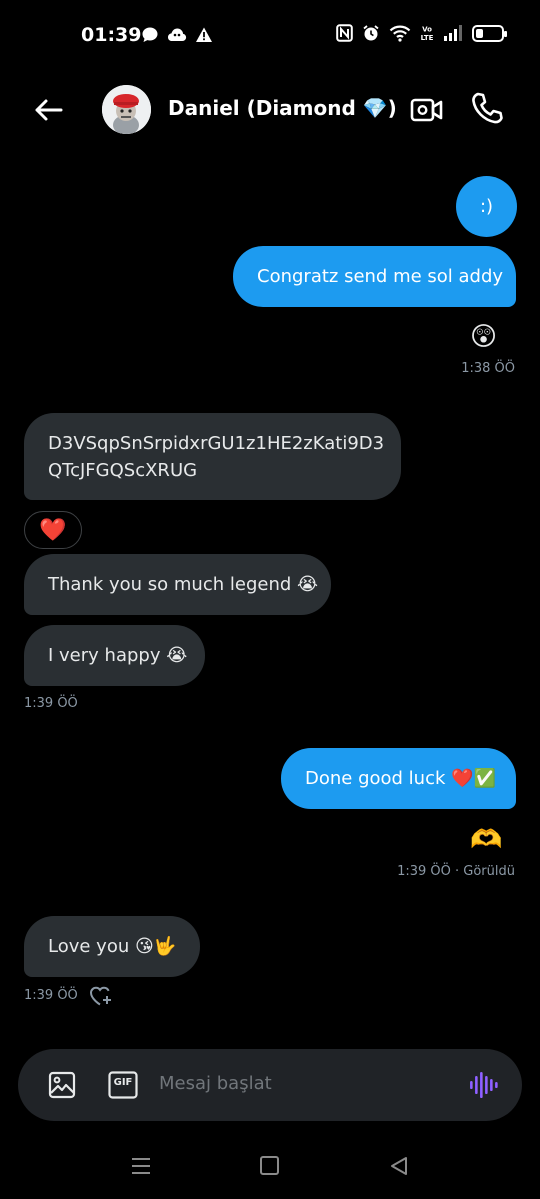 This screenshot has width=540, height=1199. I want to click on volte-icon: VoLTE, so click(427, 34).